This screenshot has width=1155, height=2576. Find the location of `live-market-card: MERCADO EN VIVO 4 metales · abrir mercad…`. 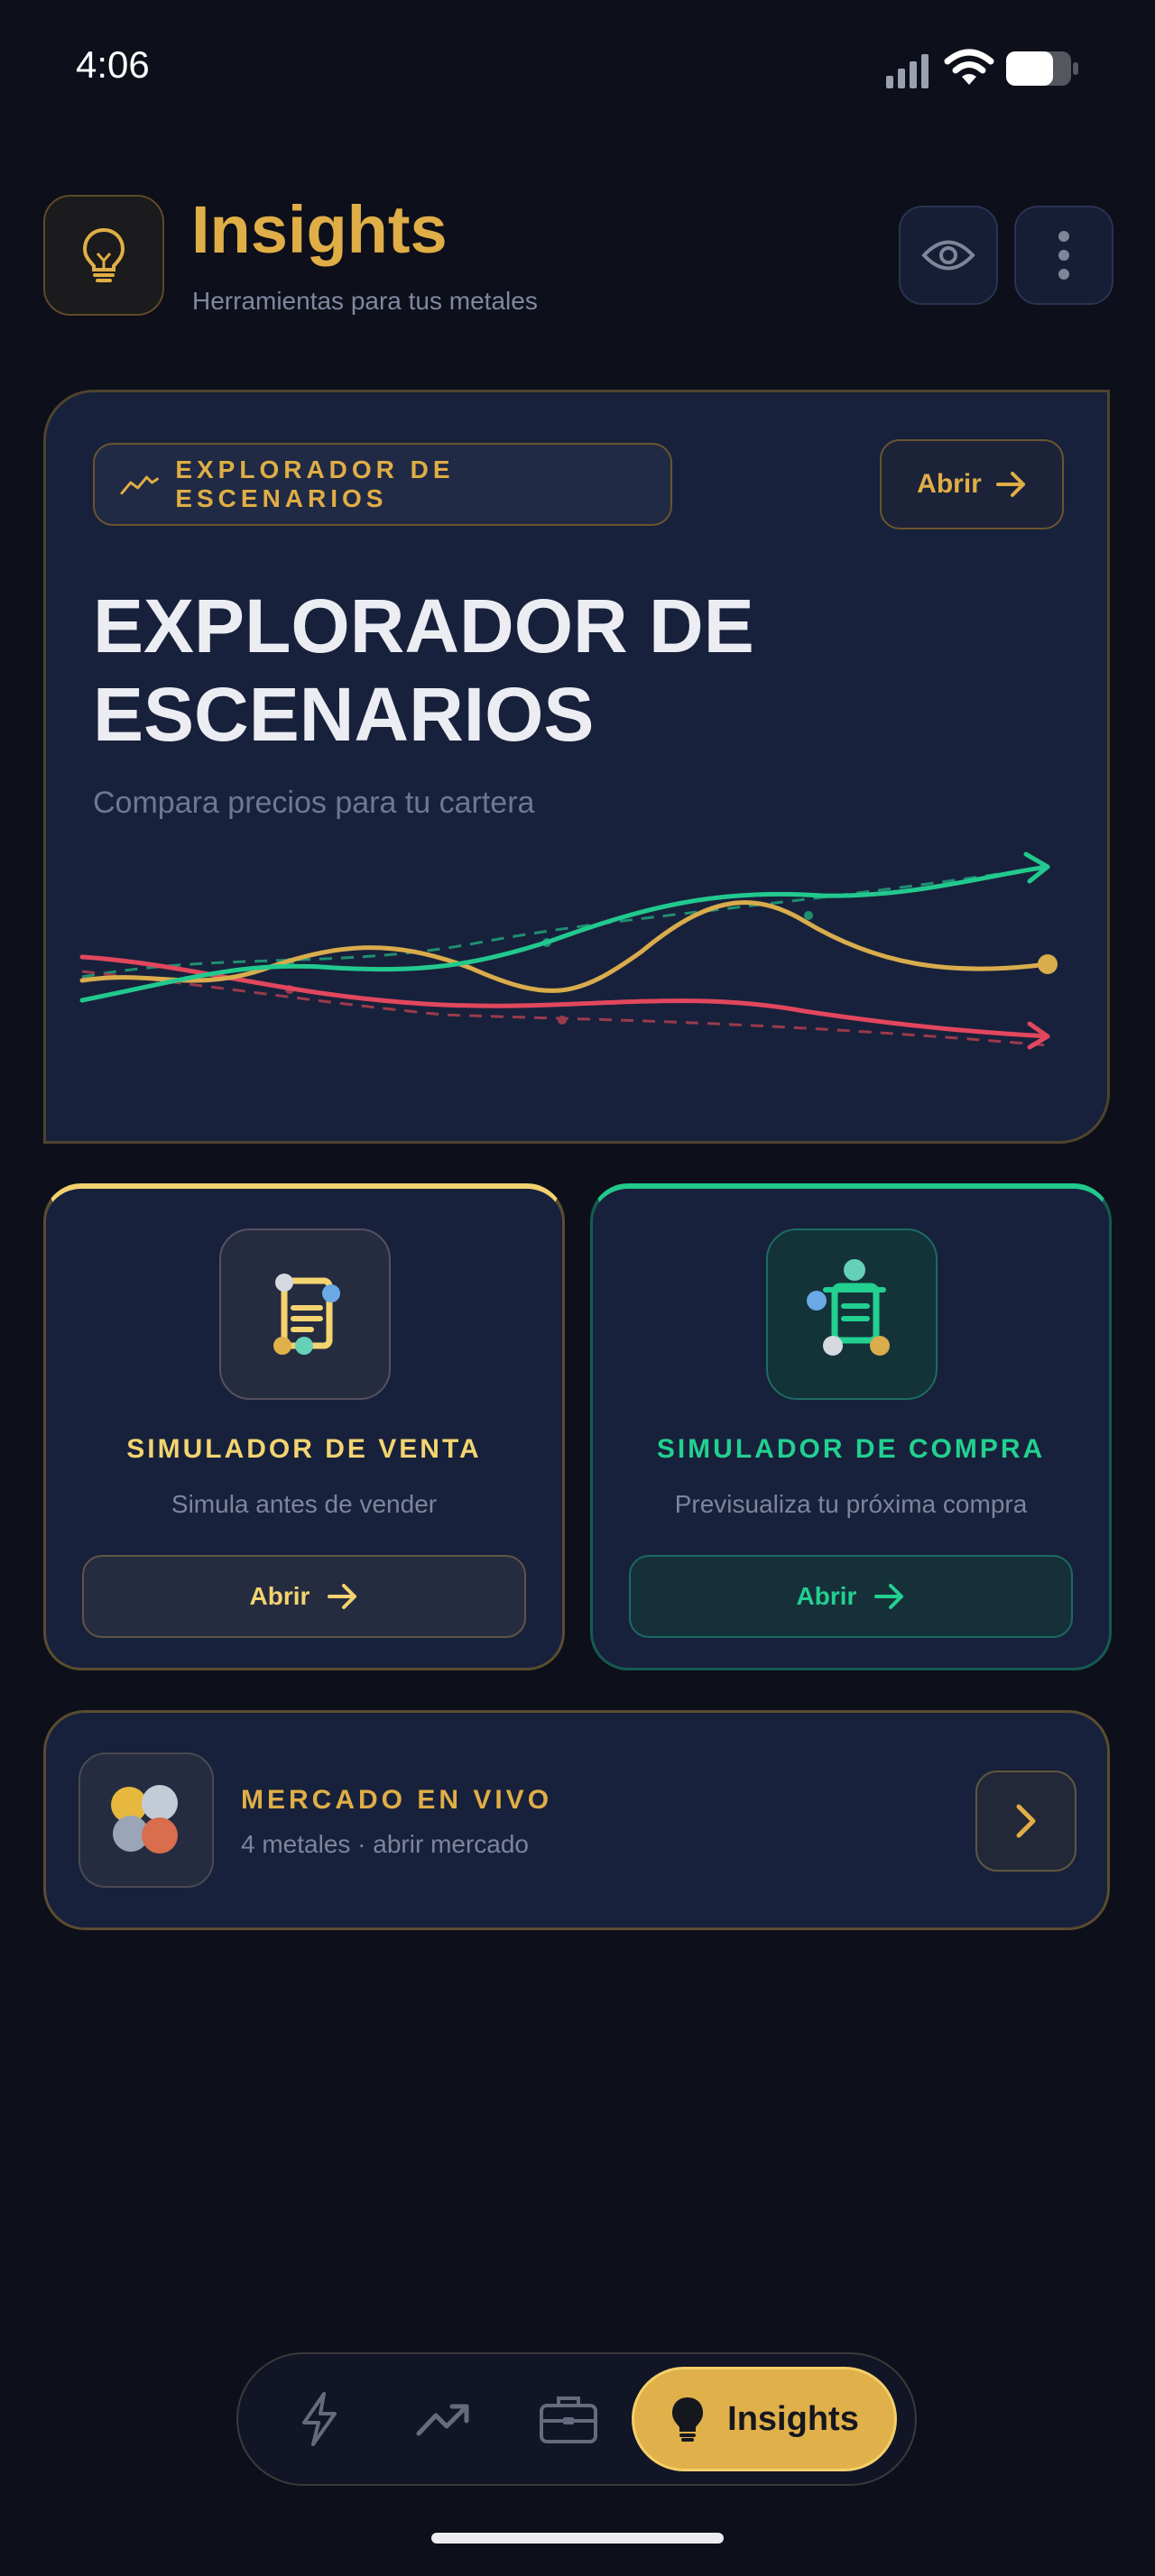

live-market-card: MERCADO EN VIVO 4 metales · abrir mercad… is located at coordinates (576, 1820).